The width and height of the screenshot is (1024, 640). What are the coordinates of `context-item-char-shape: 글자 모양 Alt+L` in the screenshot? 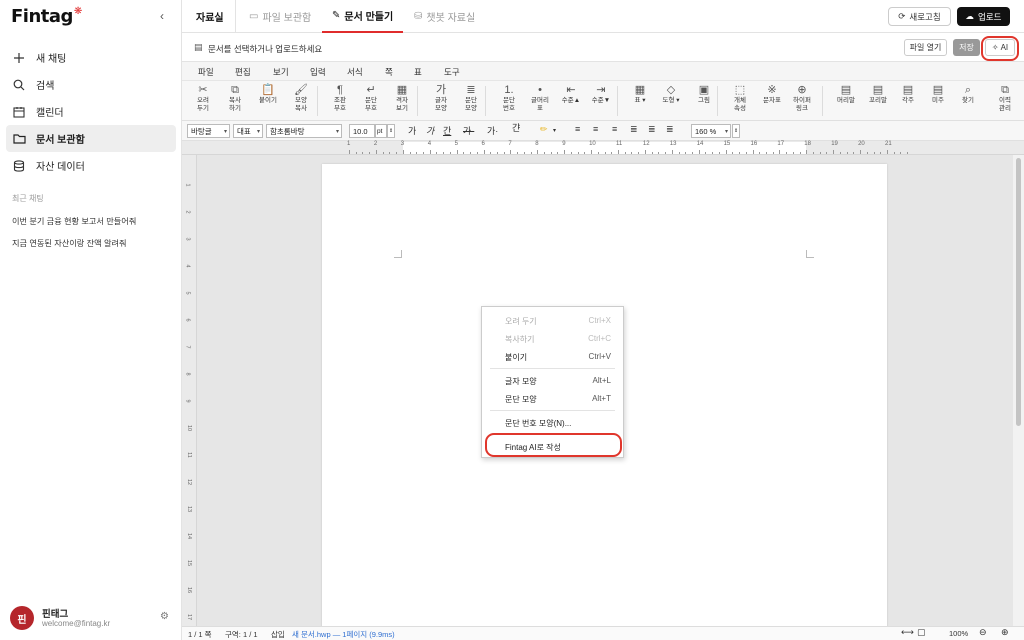 It's located at (552, 380).